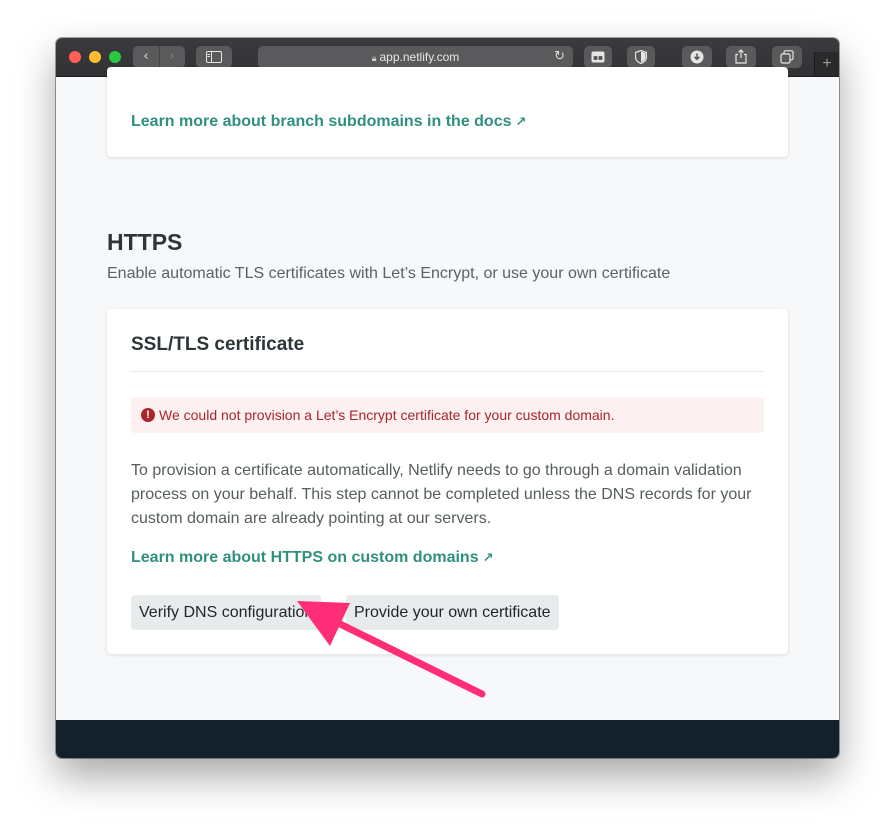  I want to click on section-title: HTTPS, so click(145, 242).